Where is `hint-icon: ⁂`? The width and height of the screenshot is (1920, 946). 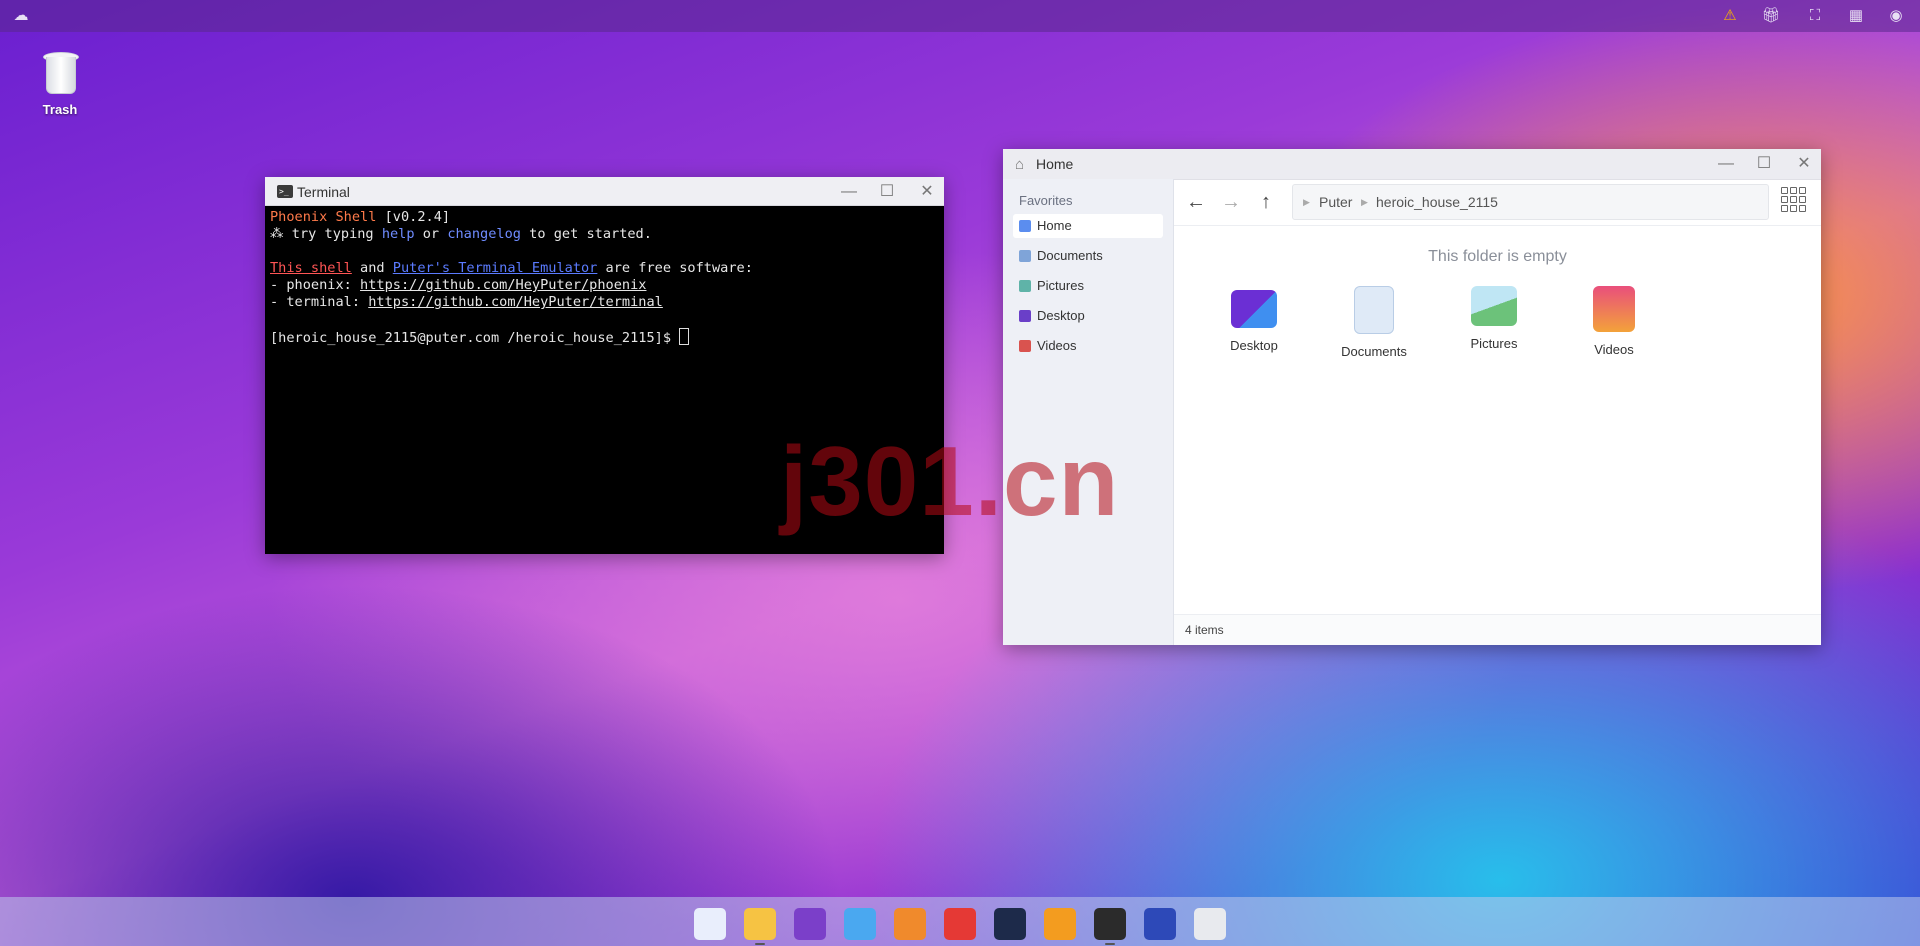 hint-icon: ⁂ is located at coordinates (277, 234).